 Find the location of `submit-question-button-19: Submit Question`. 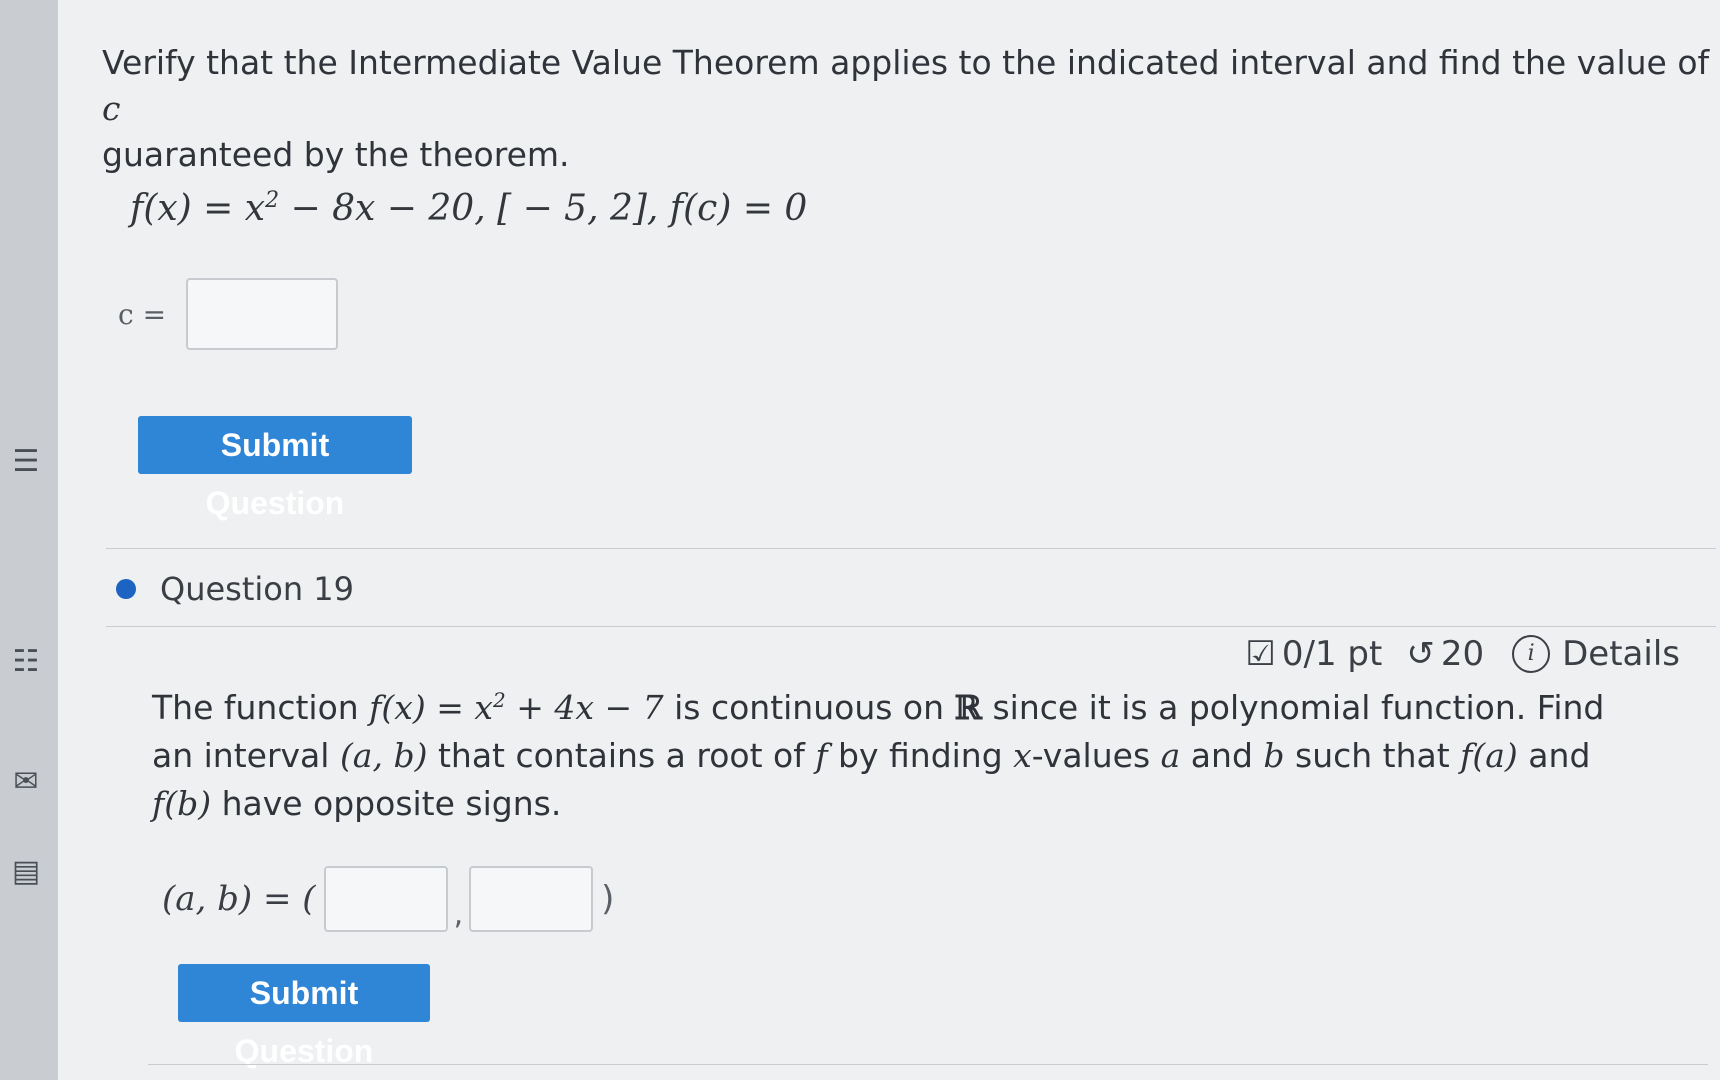

submit-question-button-19: Submit Question is located at coordinates (304, 1016).